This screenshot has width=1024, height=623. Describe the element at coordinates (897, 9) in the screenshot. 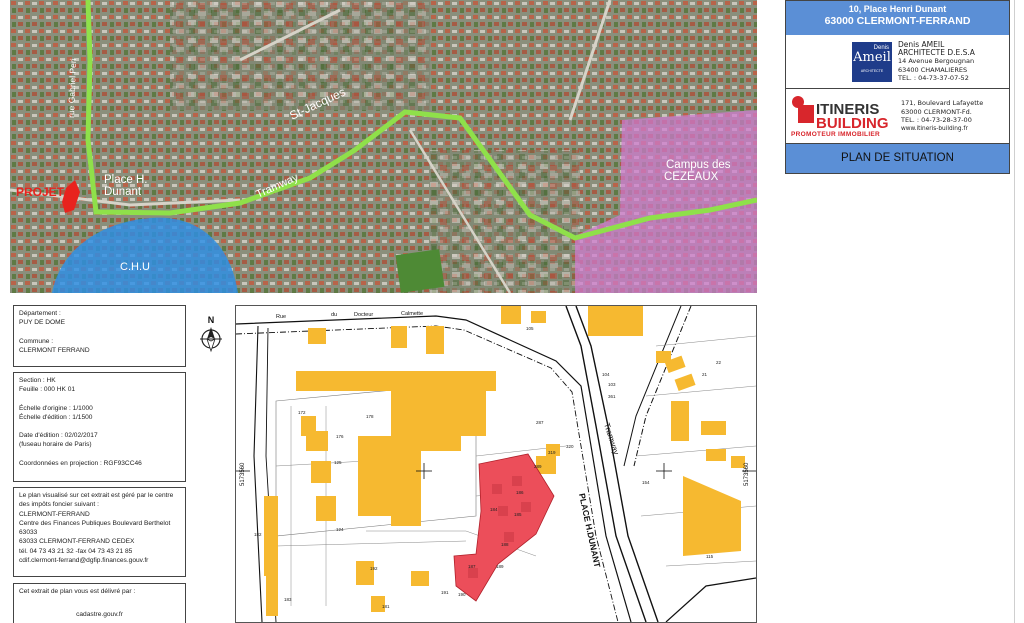

I see `address-line1: 10, Place Henri Dunant` at that location.